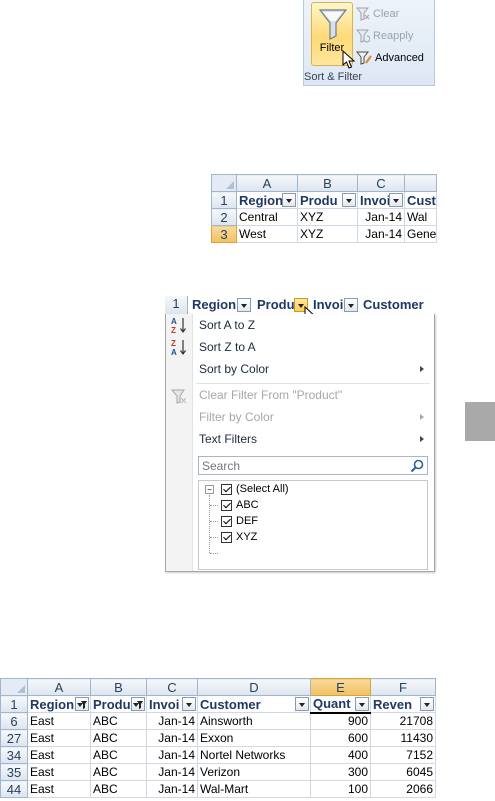 The image size is (495, 801). Describe the element at coordinates (313, 325) in the screenshot. I see `sort-a-to-z-item: Sort A to Z` at that location.